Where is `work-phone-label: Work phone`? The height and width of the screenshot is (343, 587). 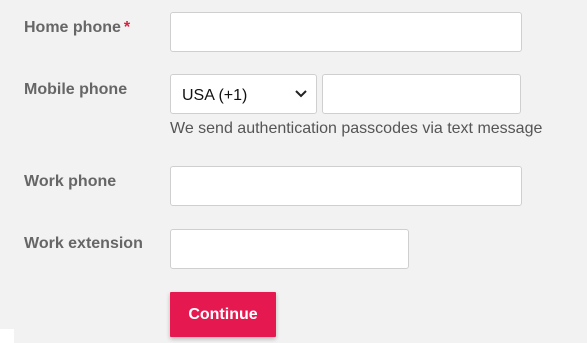 work-phone-label: Work phone is located at coordinates (70, 181).